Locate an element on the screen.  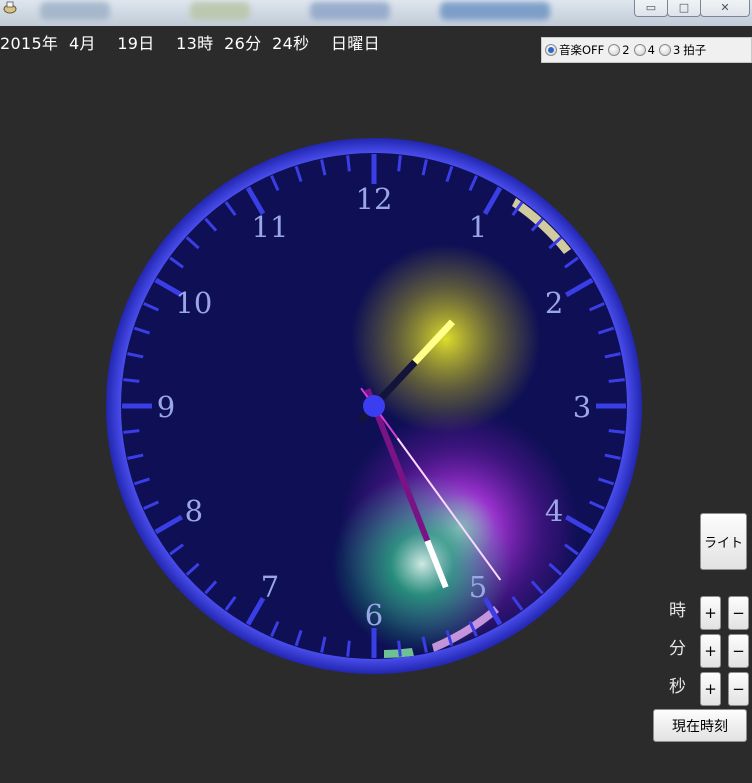
datetime-readout: 2015年 4月 19日 13時 26分 24秒 日曜日 is located at coordinates (190, 43).